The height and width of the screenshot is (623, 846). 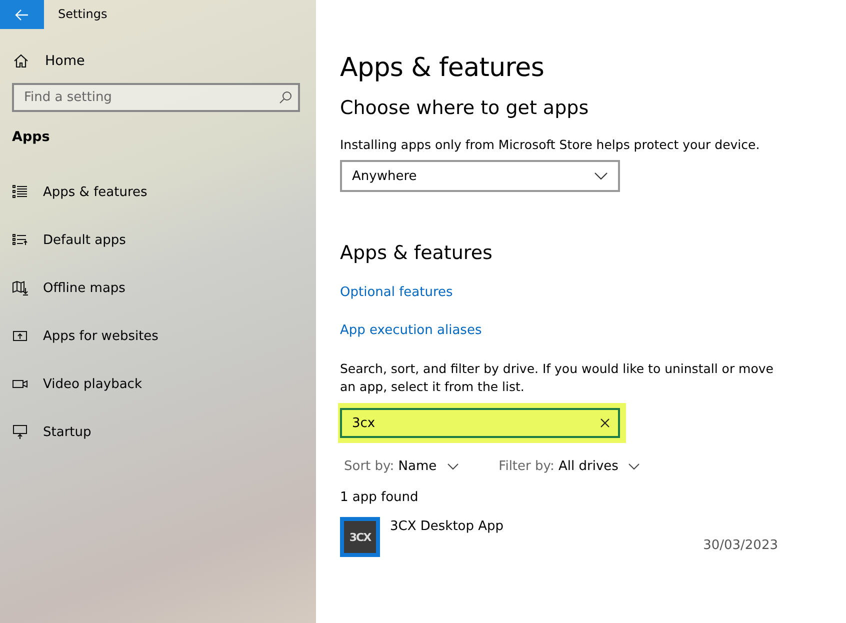 What do you see at coordinates (411, 330) in the screenshot?
I see `settings-link: App execution aliases` at bounding box center [411, 330].